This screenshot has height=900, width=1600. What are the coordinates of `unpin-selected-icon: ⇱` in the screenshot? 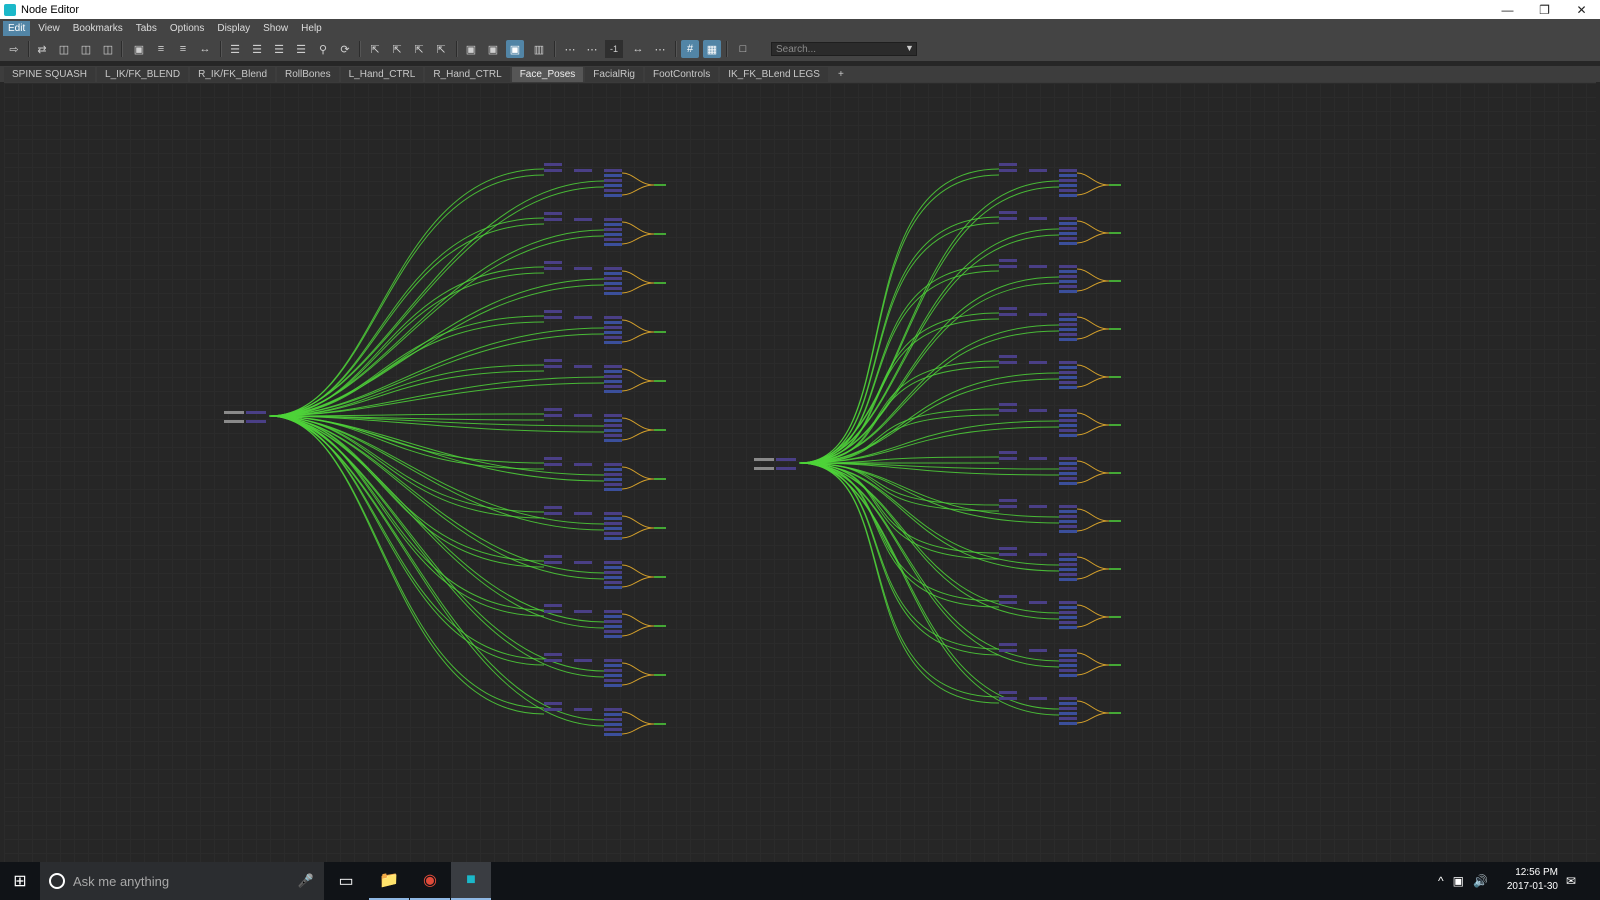 It's located at (441, 49).